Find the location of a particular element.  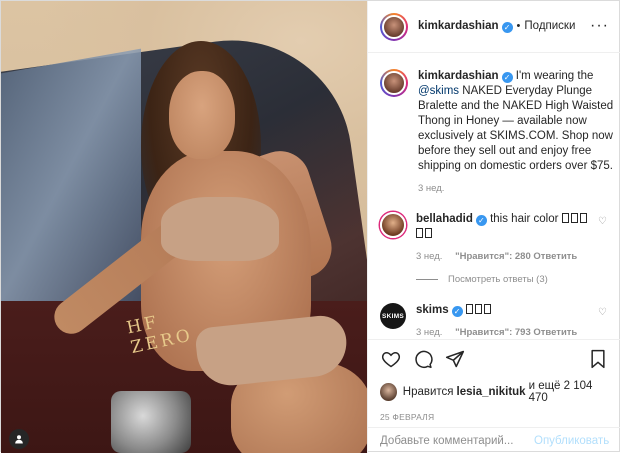

likes-count: и ещё 2 104 470 is located at coordinates (569, 392).